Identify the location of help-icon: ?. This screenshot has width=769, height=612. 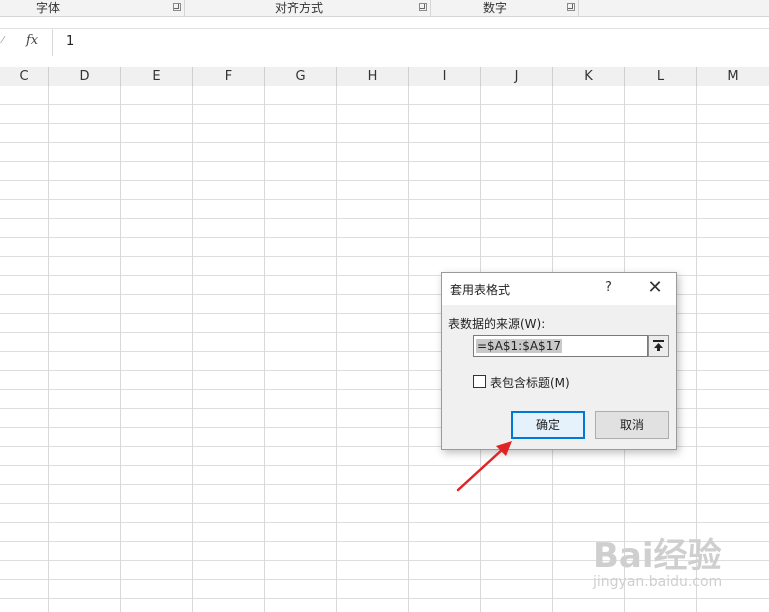
(608, 287).